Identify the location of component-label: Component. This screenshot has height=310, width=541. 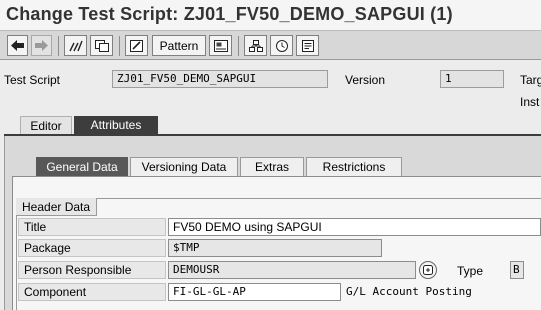
(92, 292).